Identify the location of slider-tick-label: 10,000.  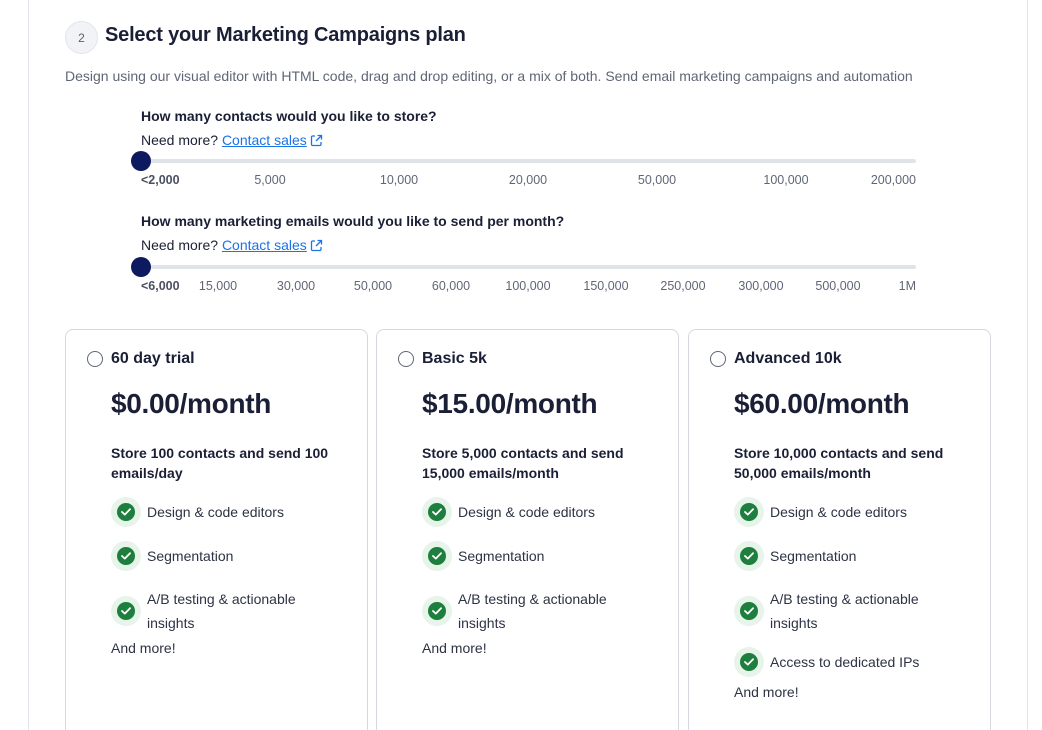
(399, 180).